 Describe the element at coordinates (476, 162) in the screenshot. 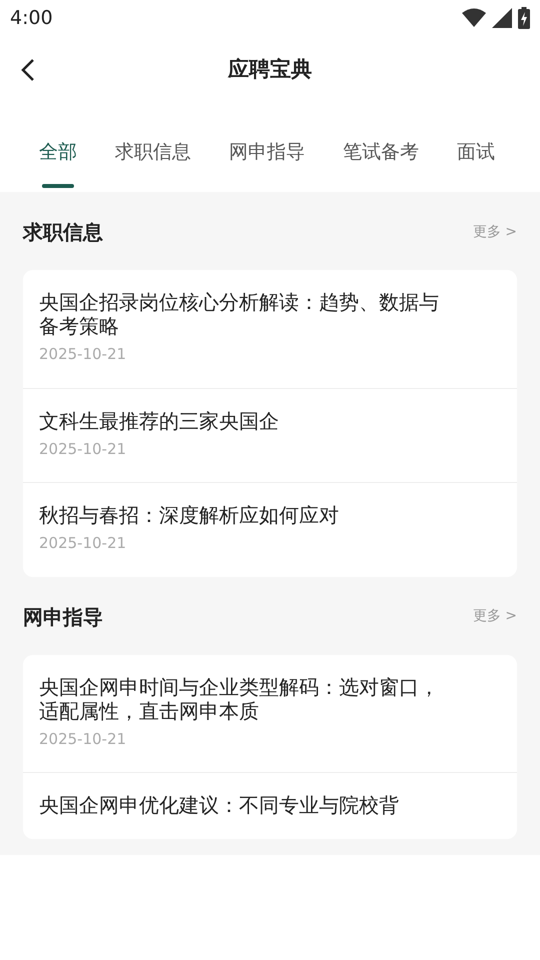

I see `tab: 面试` at that location.